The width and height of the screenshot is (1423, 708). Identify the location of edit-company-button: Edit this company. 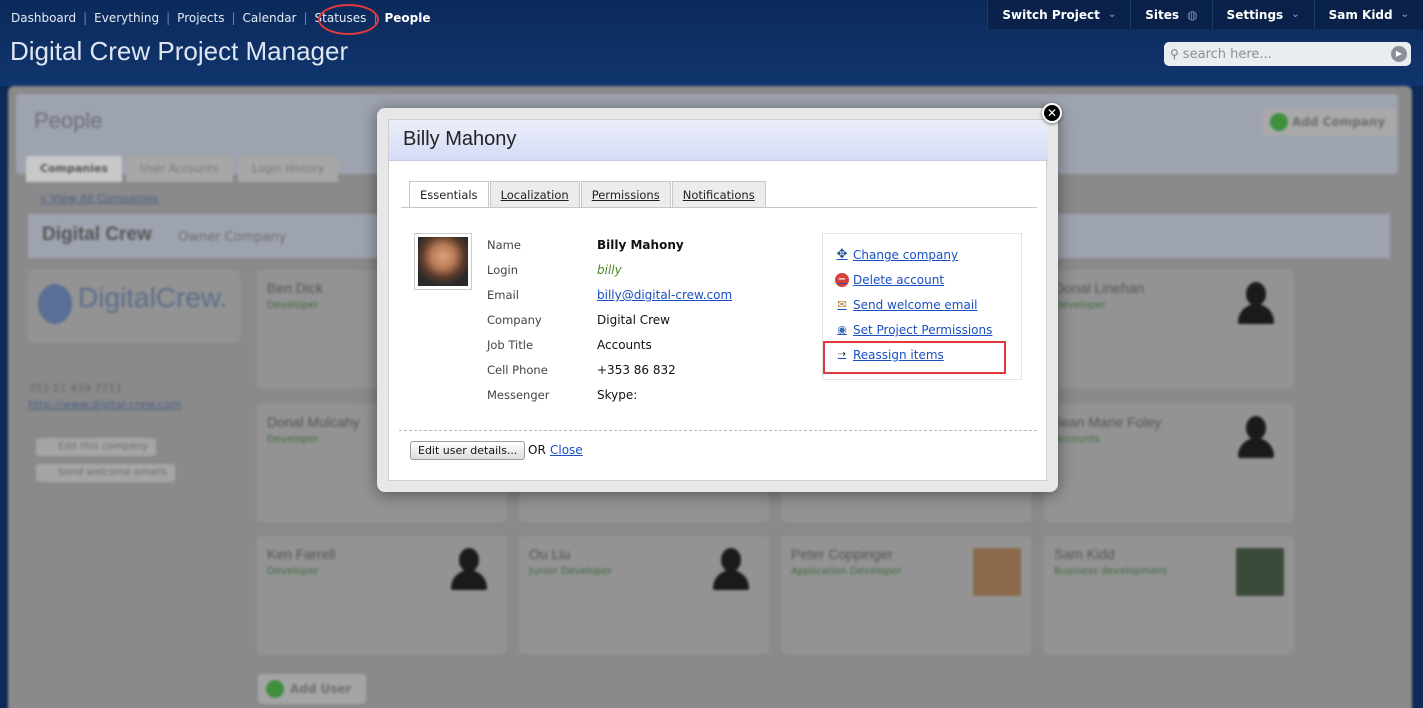
(96, 447).